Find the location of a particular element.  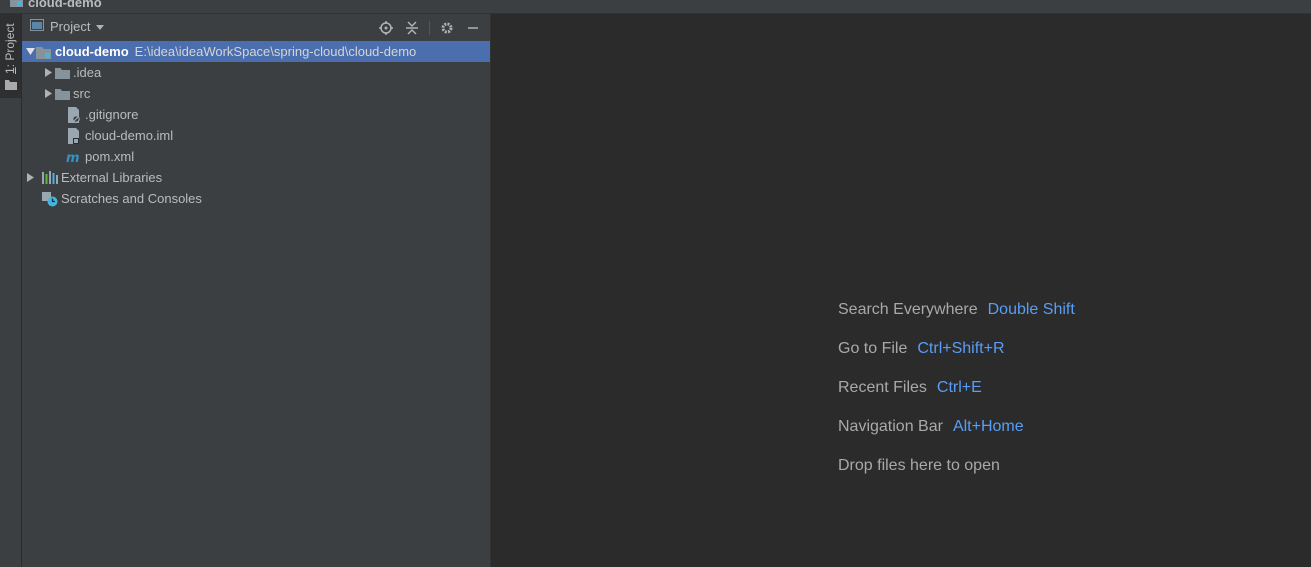

panel-header: Project is located at coordinates (256, 27).